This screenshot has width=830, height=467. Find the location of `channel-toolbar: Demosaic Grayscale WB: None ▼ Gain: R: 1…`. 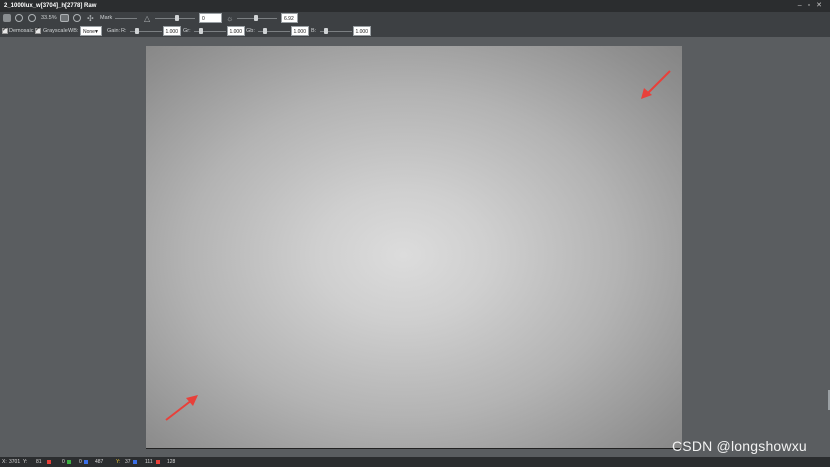

channel-toolbar: Demosaic Grayscale WB: None ▼ Gain: R: 1… is located at coordinates (415, 31).